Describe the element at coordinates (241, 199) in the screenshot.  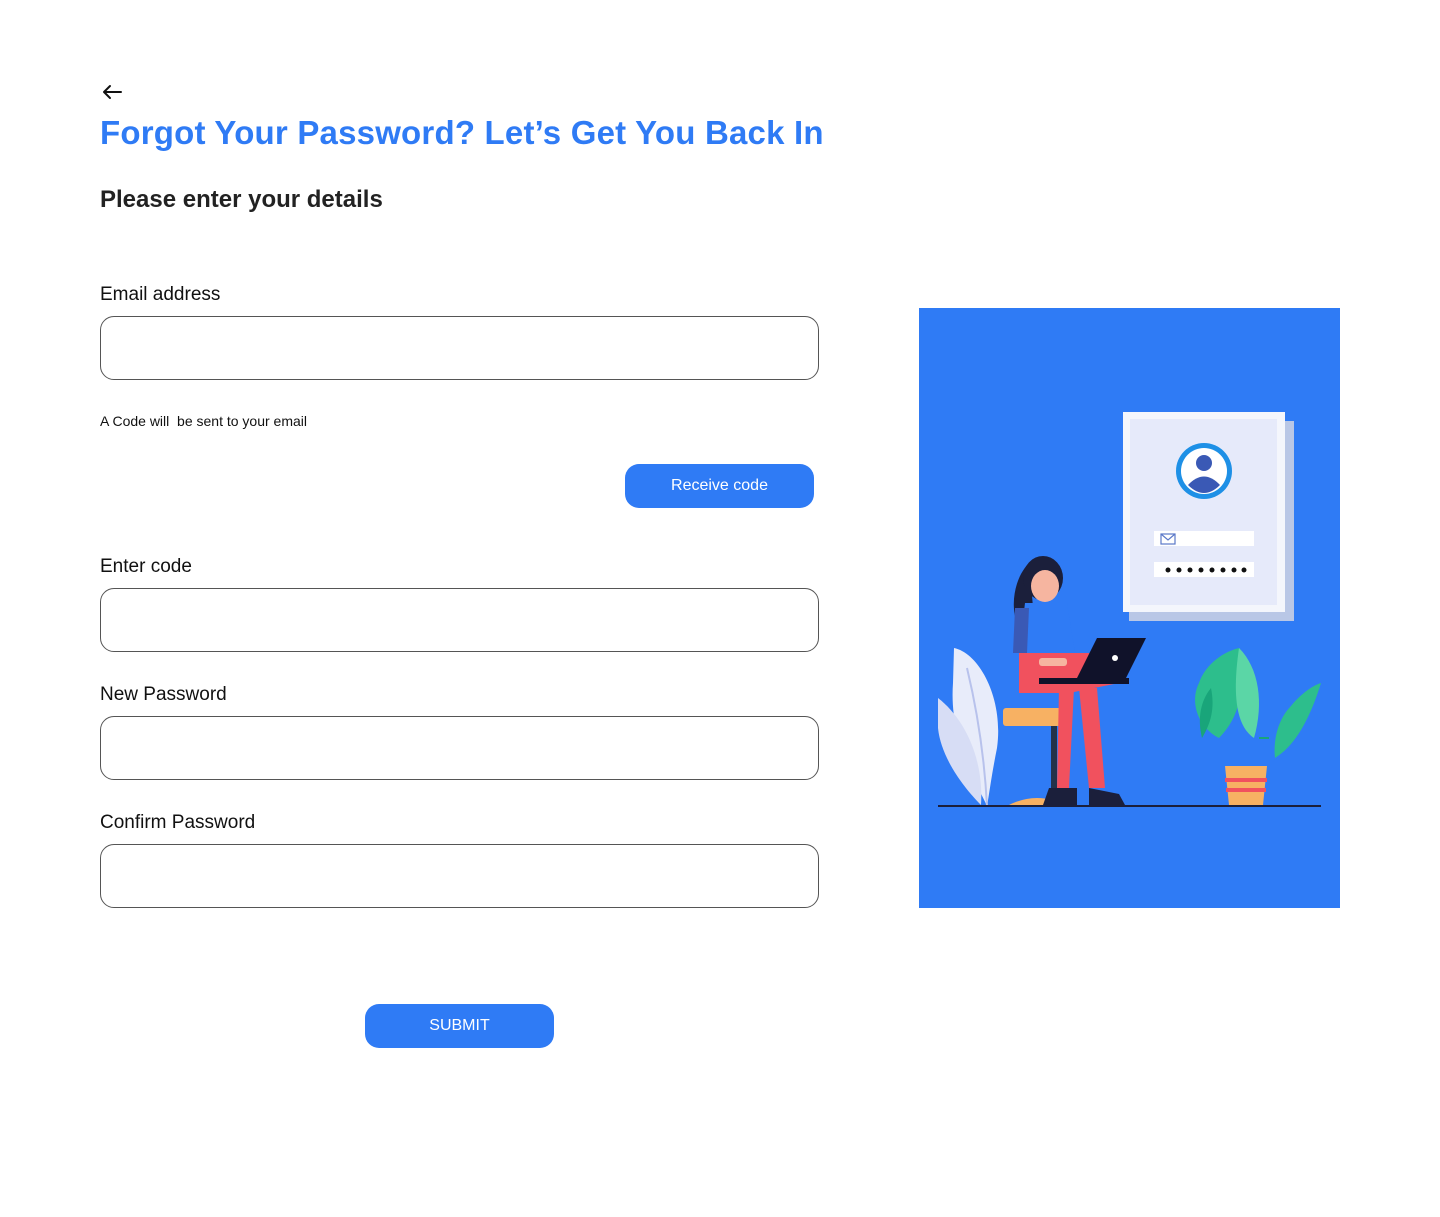
I see `page-subtitle: Please enter your details` at that location.